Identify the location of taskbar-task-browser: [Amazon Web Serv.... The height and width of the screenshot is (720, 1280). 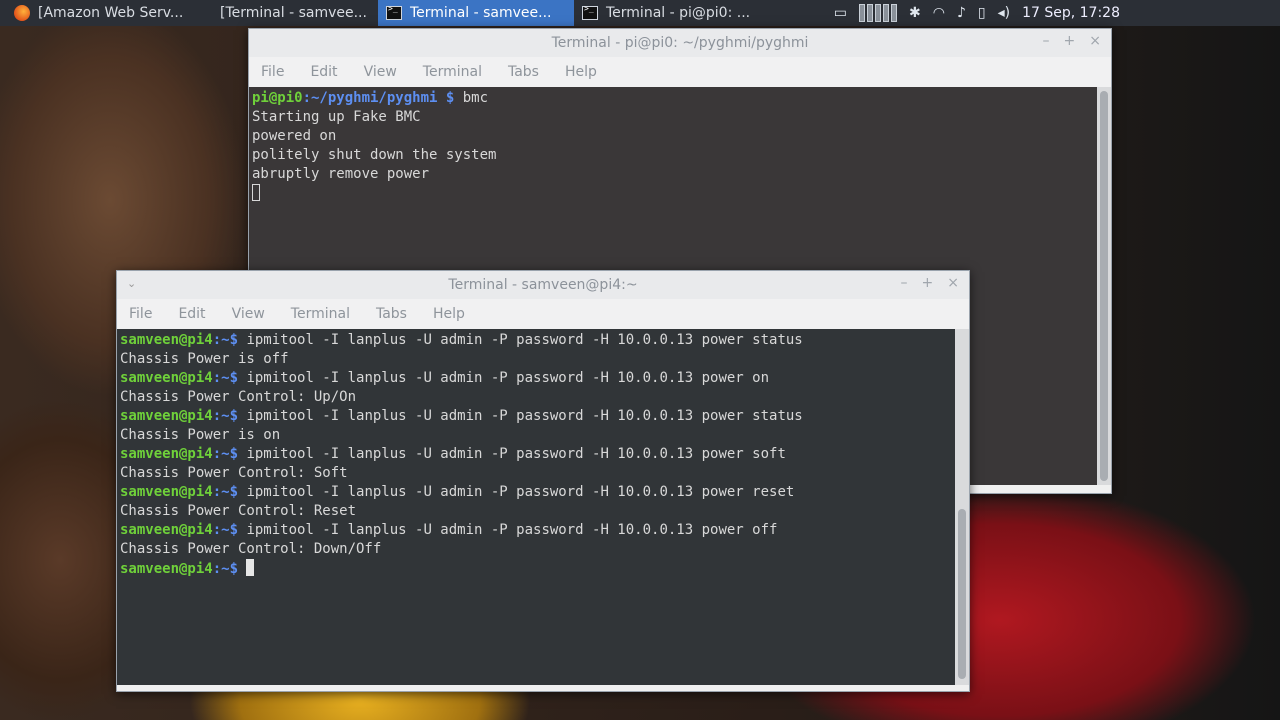
(106, 13).